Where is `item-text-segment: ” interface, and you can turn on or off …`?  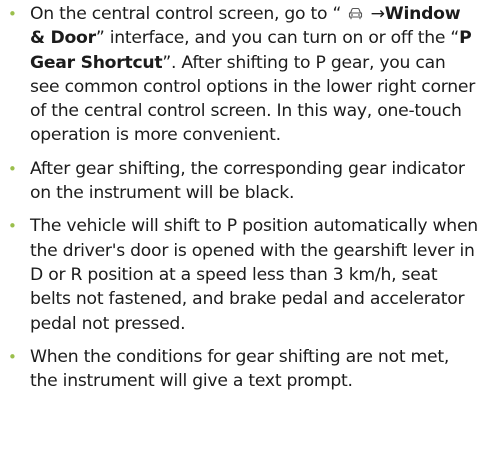
item-text-segment: ” interface, and you can turn on or off … is located at coordinates (277, 38).